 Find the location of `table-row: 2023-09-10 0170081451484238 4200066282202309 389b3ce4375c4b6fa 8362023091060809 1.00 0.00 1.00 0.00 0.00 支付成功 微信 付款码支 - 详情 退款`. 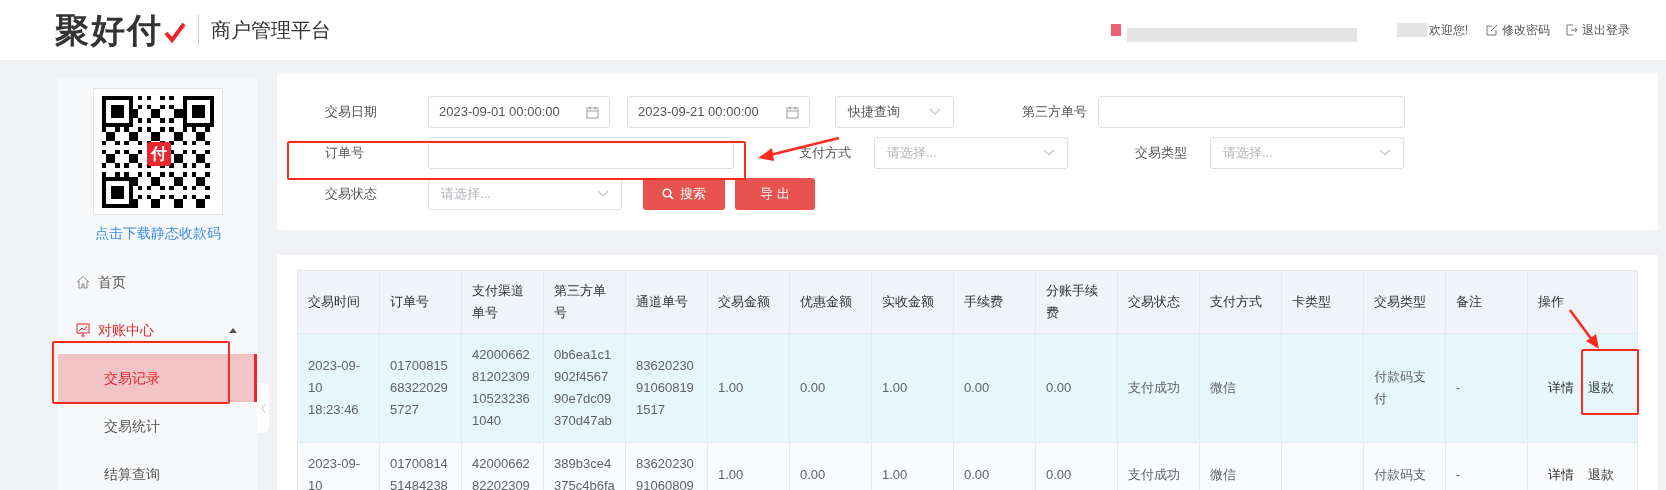

table-row: 2023-09-10 0170081451484238 4200066282202309 389b3ce4375c4b6fa 8362023091060809 1.00 0.00 1.00 0.00 0.00 支付成功 微信 付款码支 - 详情 退款 is located at coordinates (967, 466).